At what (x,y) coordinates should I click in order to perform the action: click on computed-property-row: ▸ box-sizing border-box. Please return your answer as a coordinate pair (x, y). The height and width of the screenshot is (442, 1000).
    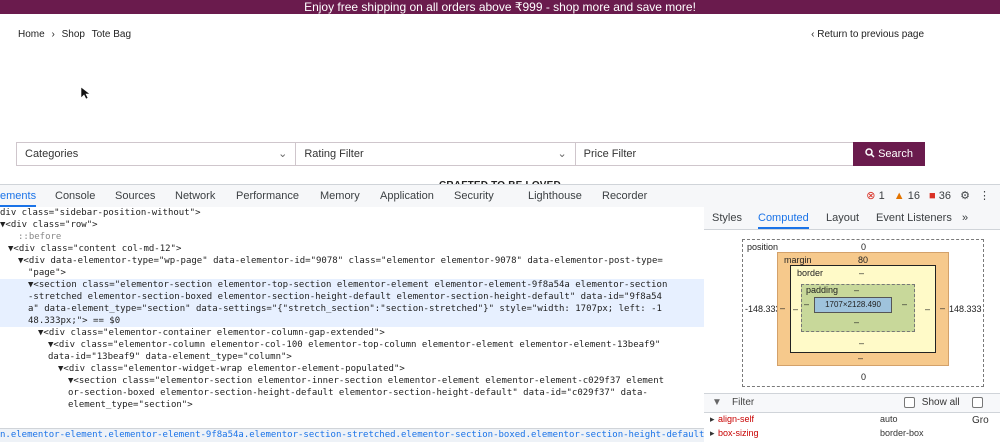
    Looking at the image, I should click on (852, 433).